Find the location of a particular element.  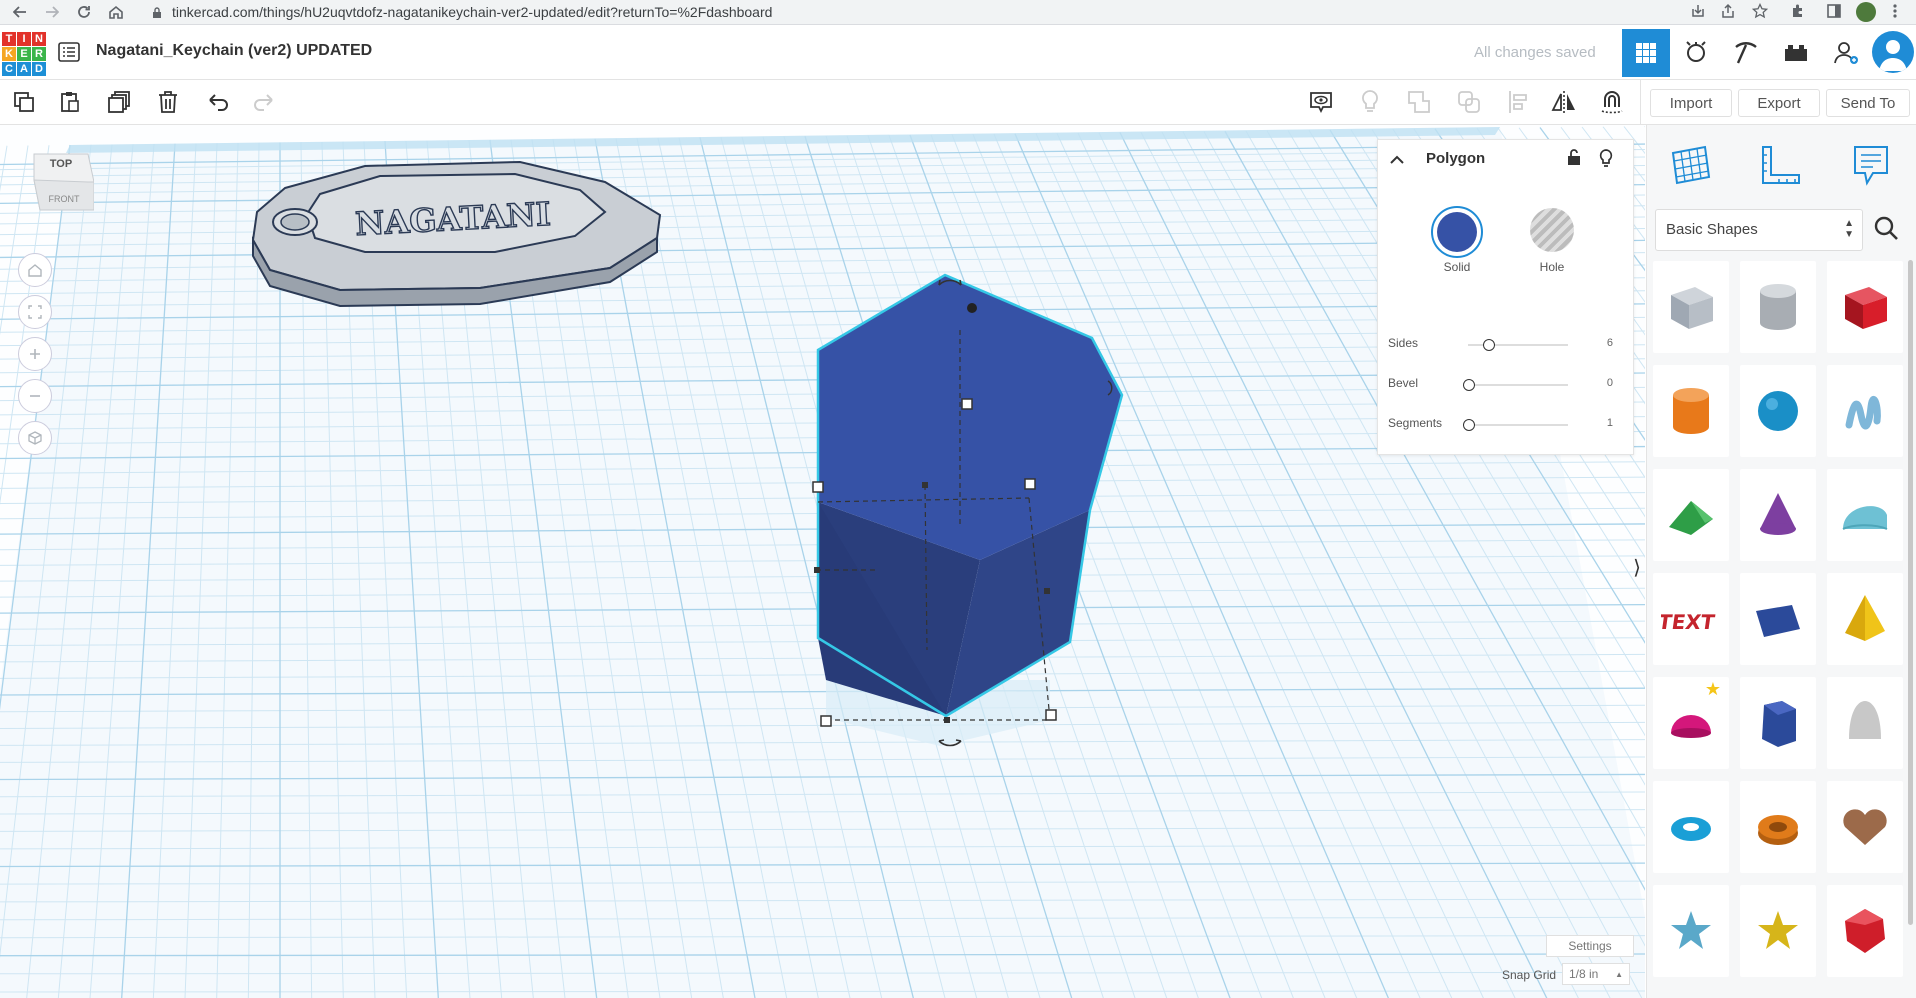

ungroup-icon is located at coordinates (1469, 102).